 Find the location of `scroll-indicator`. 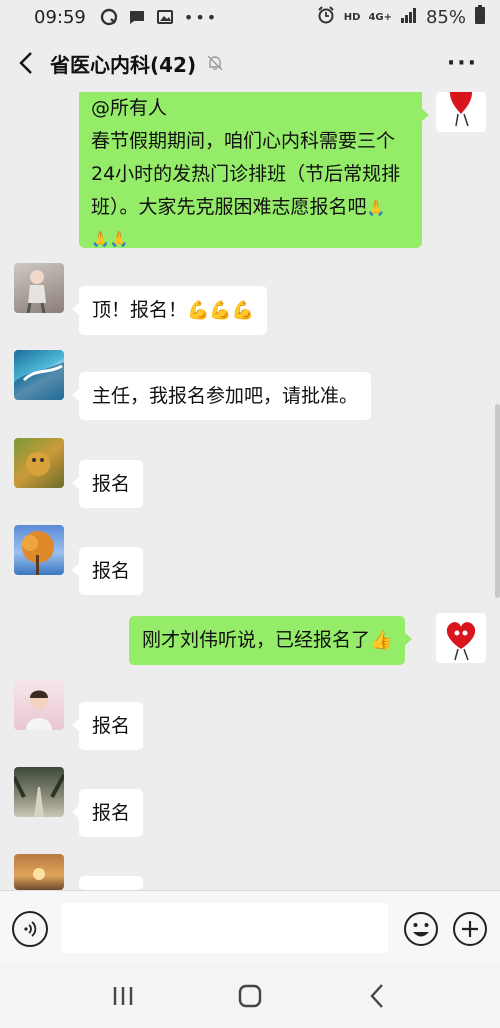

scroll-indicator is located at coordinates (497, 501).